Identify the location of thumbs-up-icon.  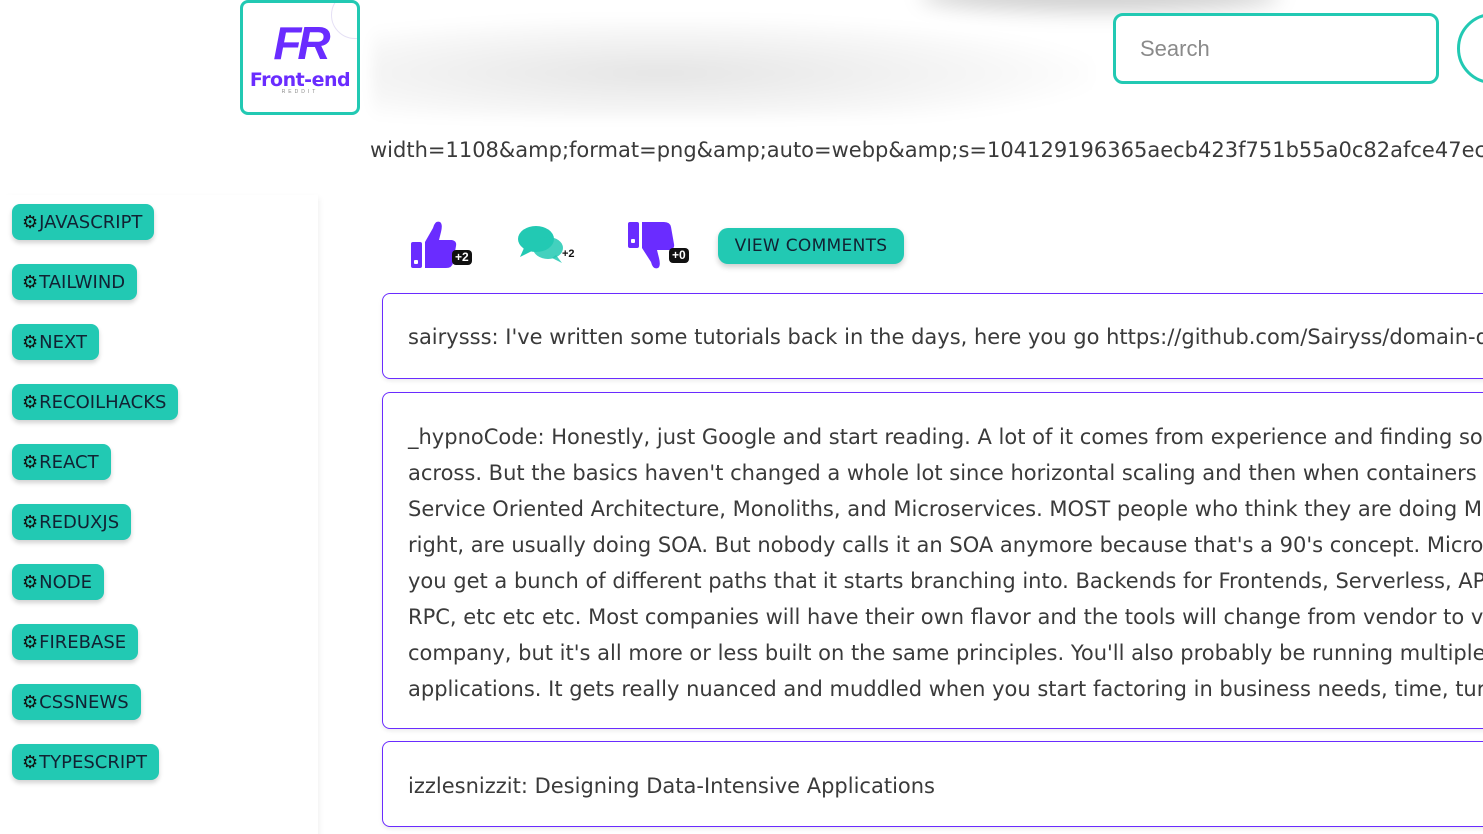
(434, 244).